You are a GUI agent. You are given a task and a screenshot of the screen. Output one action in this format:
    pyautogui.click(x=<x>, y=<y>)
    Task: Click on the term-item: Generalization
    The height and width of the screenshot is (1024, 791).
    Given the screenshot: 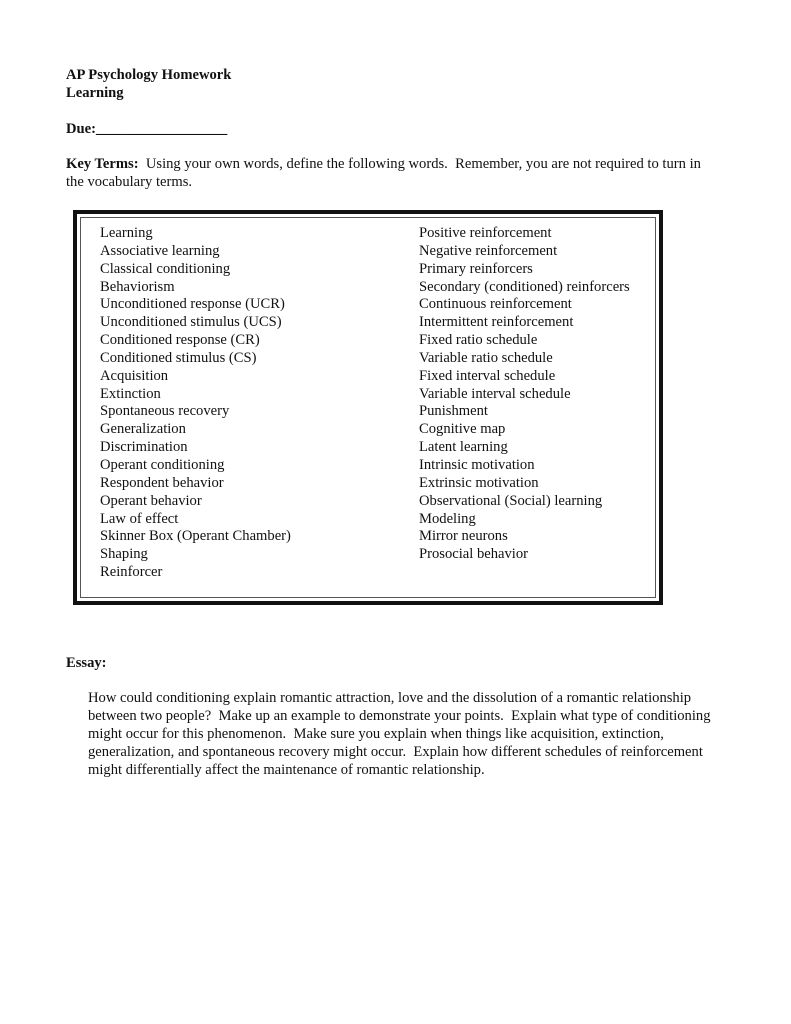 What is the action you would take?
    pyautogui.click(x=143, y=429)
    